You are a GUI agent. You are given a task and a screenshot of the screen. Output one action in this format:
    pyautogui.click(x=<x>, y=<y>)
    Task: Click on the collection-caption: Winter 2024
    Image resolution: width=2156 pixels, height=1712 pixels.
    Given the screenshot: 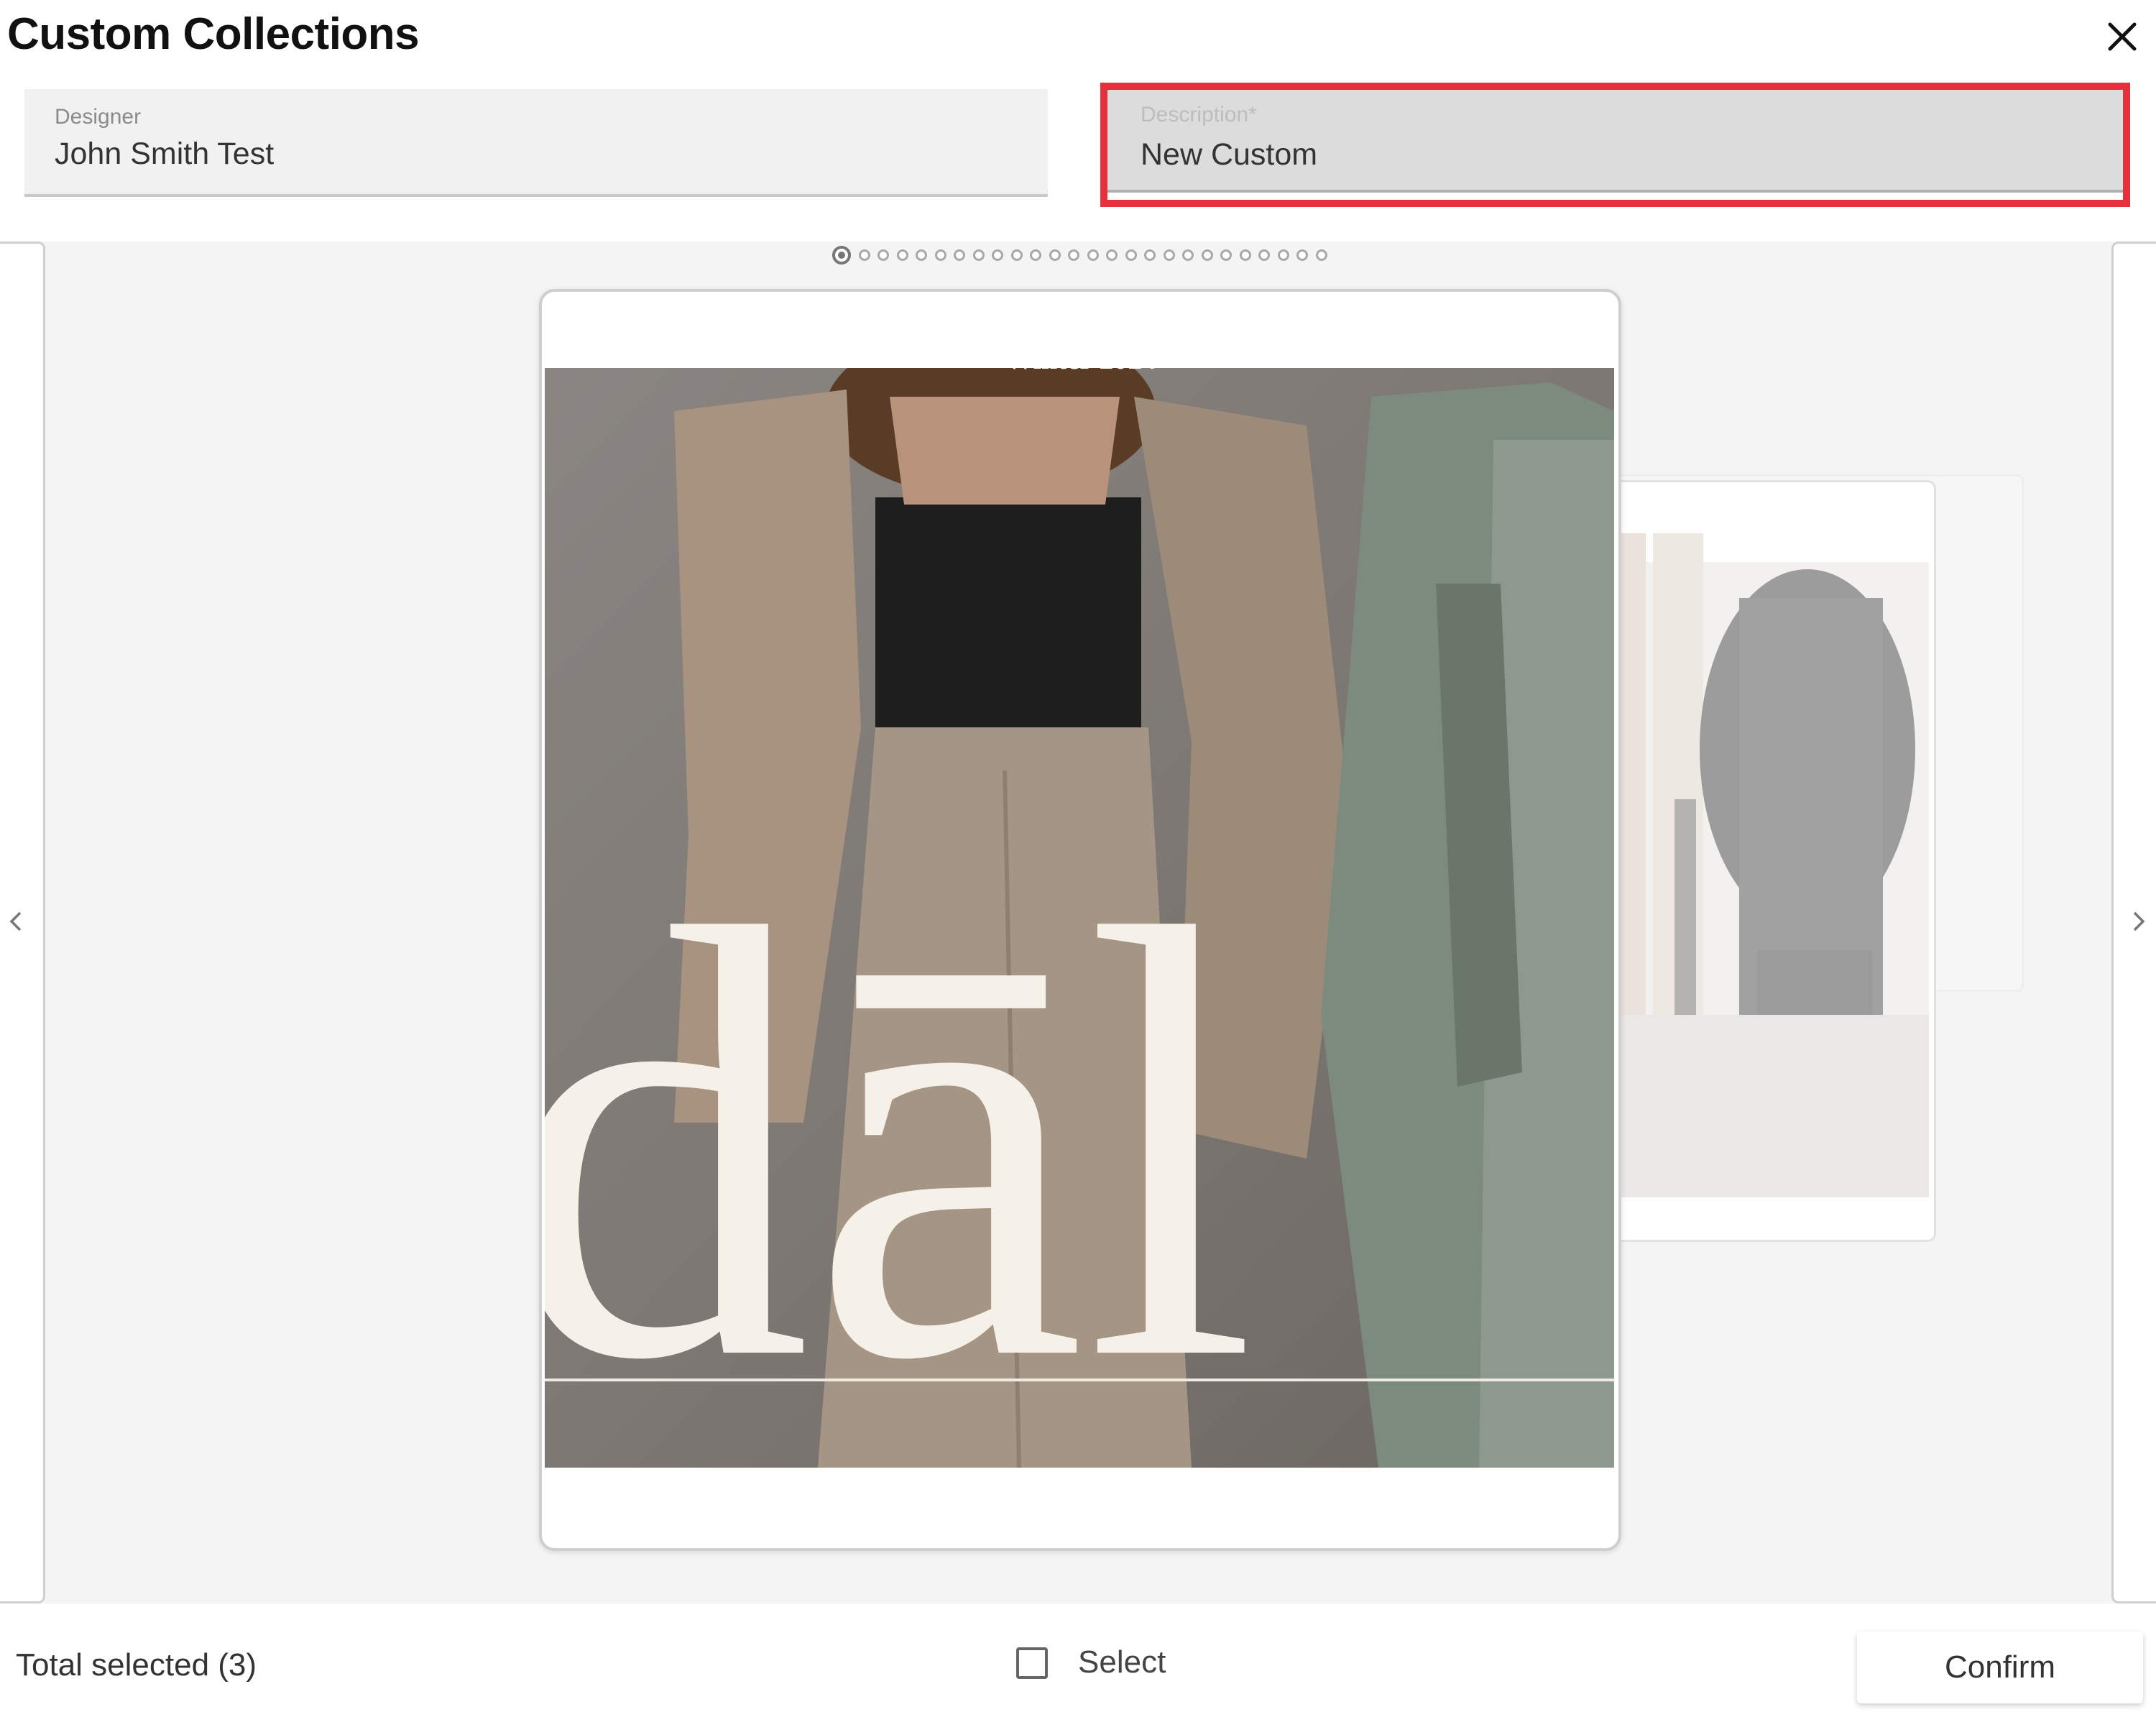 What is the action you would take?
    pyautogui.click(x=1081, y=359)
    